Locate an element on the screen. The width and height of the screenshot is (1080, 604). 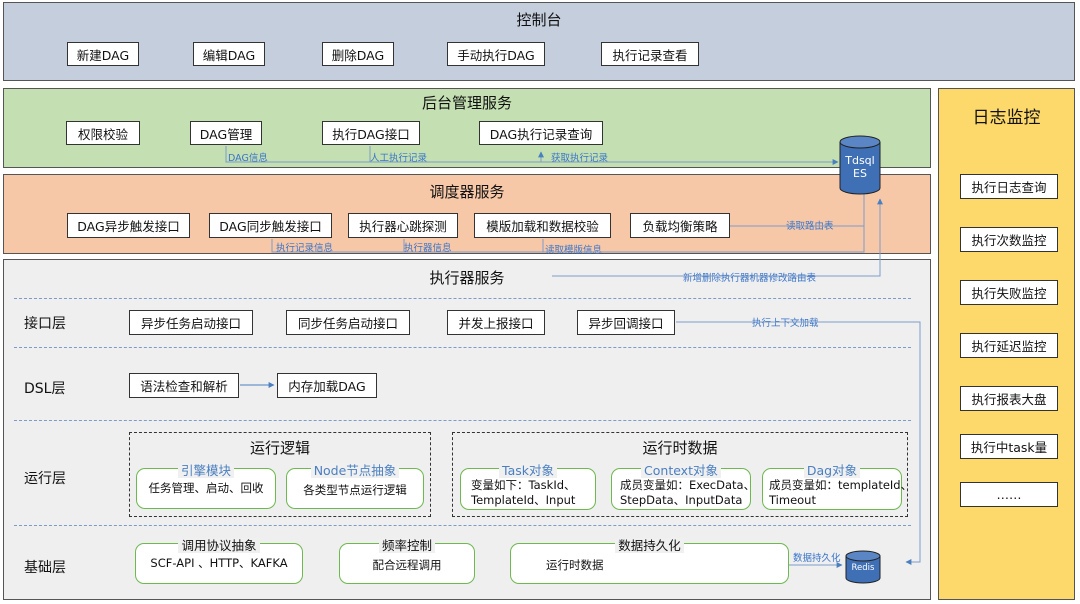
executor-info-label: 执行器信息 is located at coordinates (428, 248).